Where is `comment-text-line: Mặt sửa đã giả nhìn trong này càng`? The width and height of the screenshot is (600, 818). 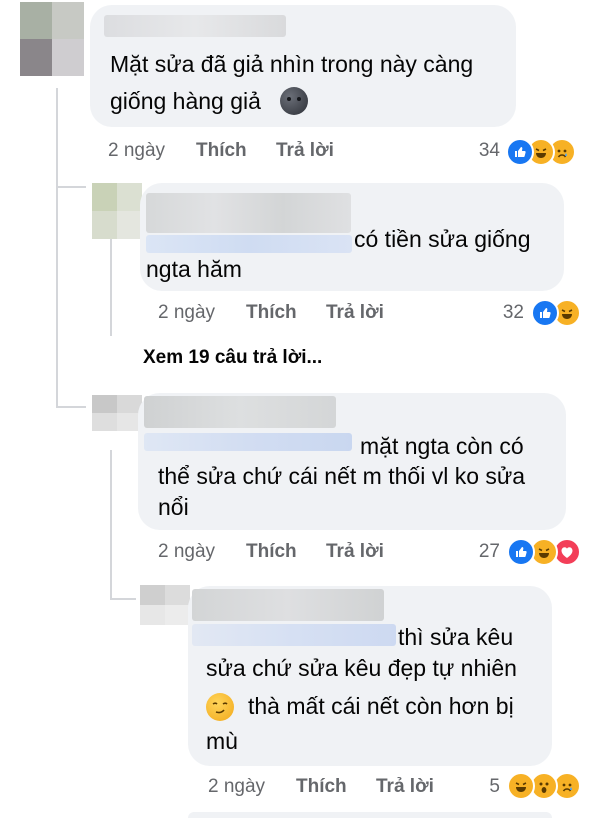
comment-text-line: Mặt sửa đã giả nhìn trong này càng is located at coordinates (292, 64).